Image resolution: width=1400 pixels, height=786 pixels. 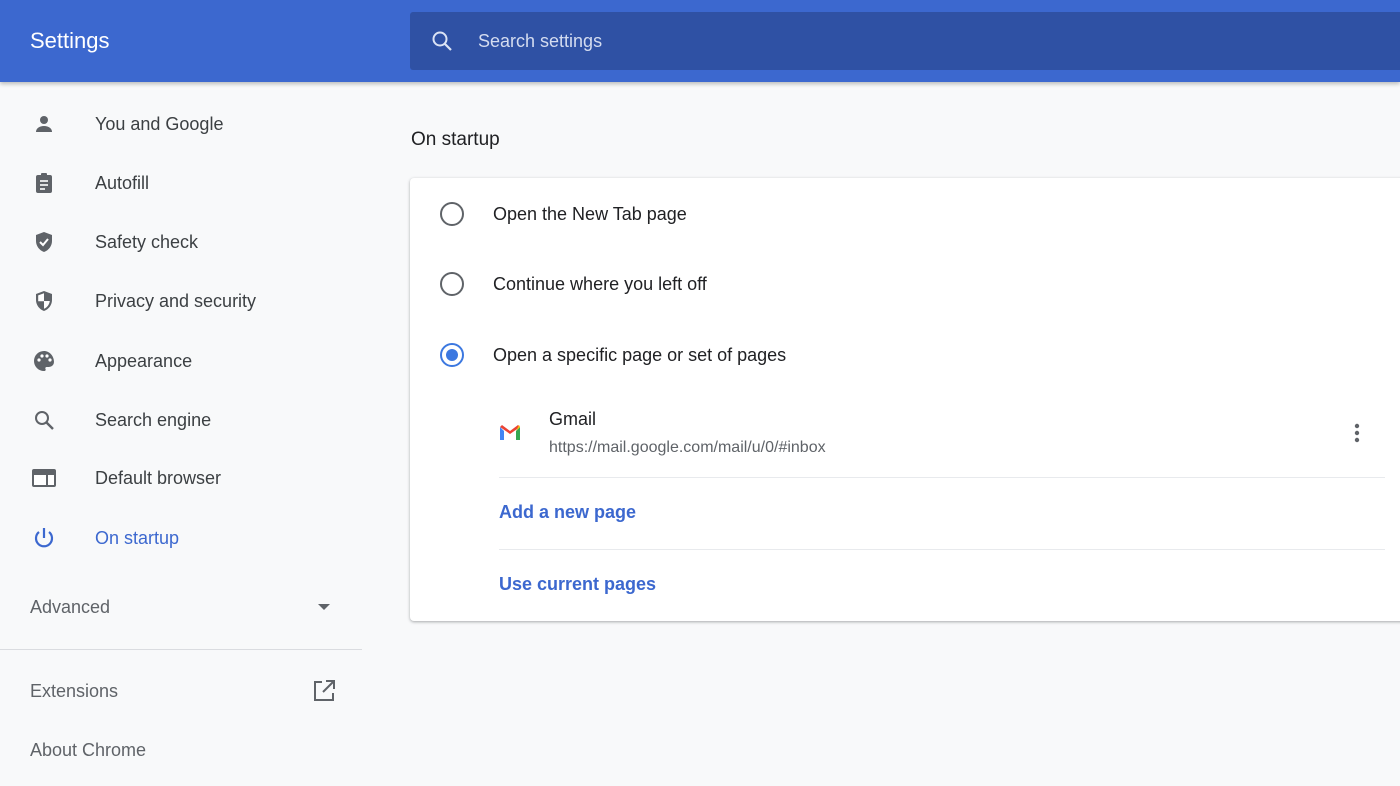 What do you see at coordinates (878, 41) in the screenshot?
I see `search-input` at bounding box center [878, 41].